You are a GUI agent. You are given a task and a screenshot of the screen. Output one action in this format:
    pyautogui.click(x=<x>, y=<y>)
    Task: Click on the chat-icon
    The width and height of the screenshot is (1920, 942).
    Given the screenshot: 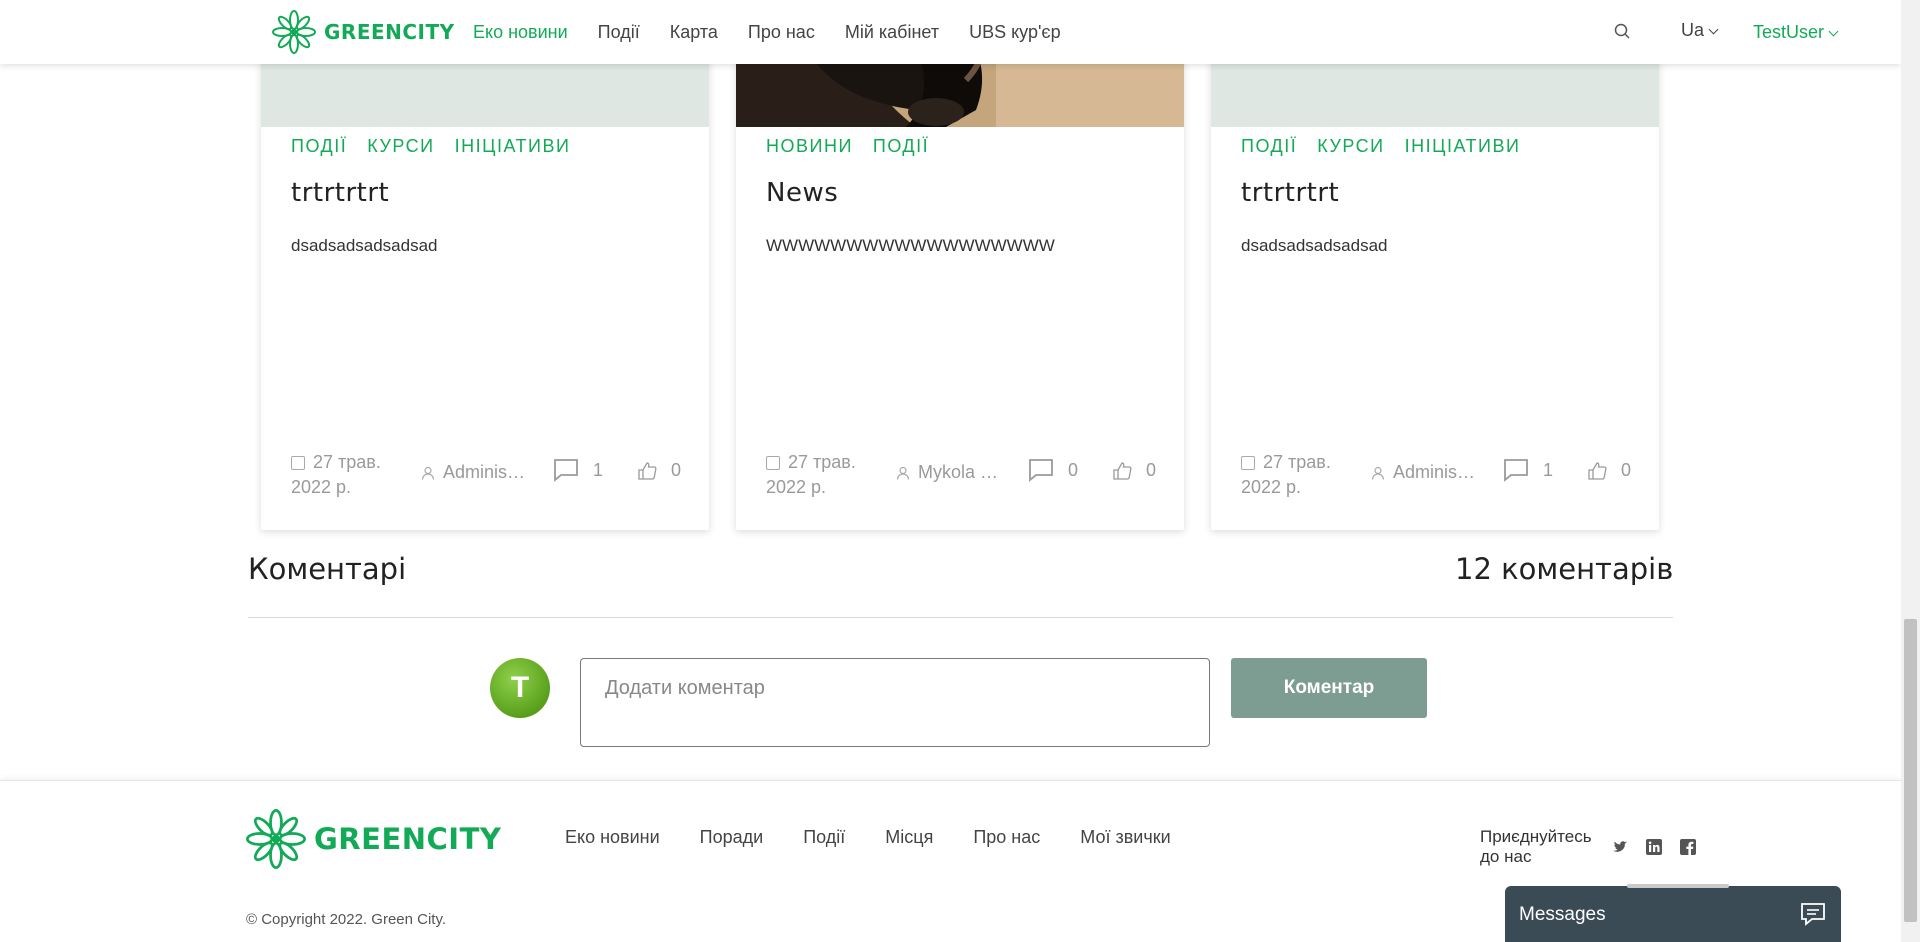 What is the action you would take?
    pyautogui.click(x=1813, y=914)
    